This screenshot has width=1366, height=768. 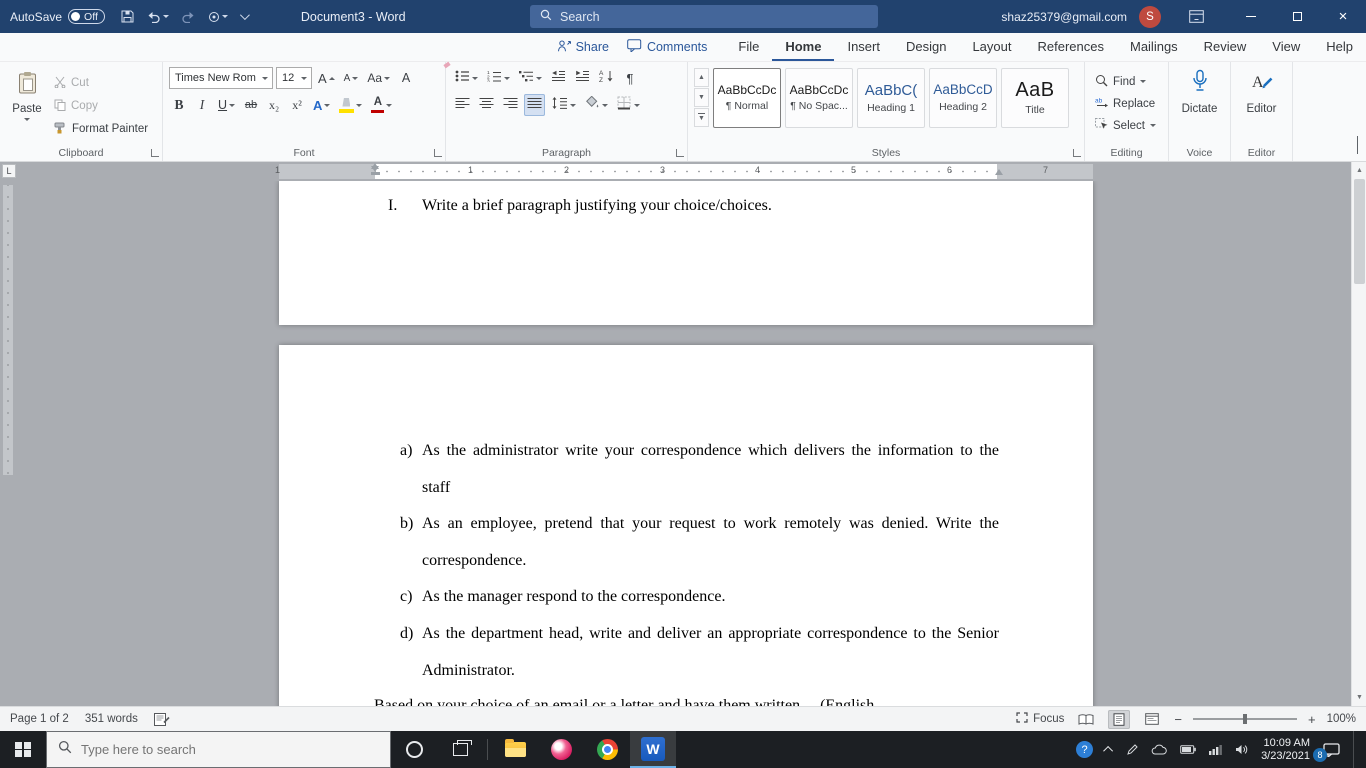 What do you see at coordinates (1126, 125) in the screenshot?
I see `select-button: Select` at bounding box center [1126, 125].